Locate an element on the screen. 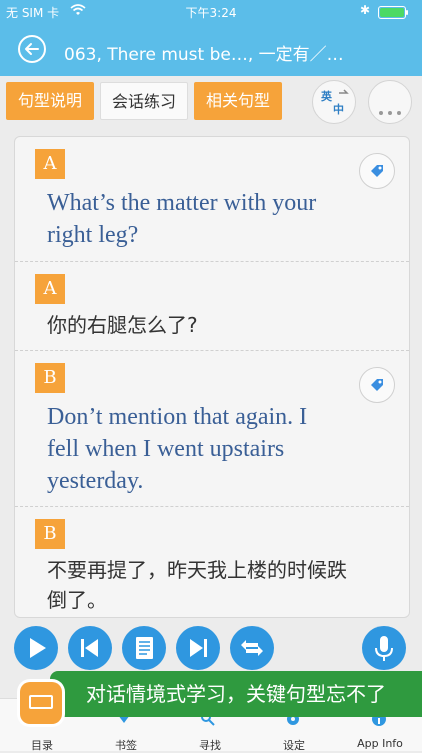 This screenshot has width=422, height=753. chinese-line: 不要再提了，昨天我上楼的时候跌 is located at coordinates (197, 570).